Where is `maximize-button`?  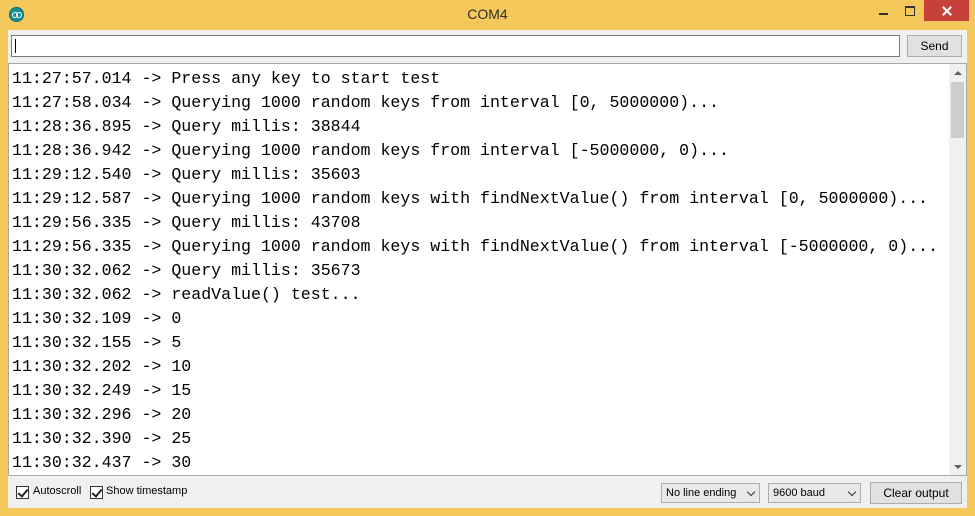 maximize-button is located at coordinates (910, 11).